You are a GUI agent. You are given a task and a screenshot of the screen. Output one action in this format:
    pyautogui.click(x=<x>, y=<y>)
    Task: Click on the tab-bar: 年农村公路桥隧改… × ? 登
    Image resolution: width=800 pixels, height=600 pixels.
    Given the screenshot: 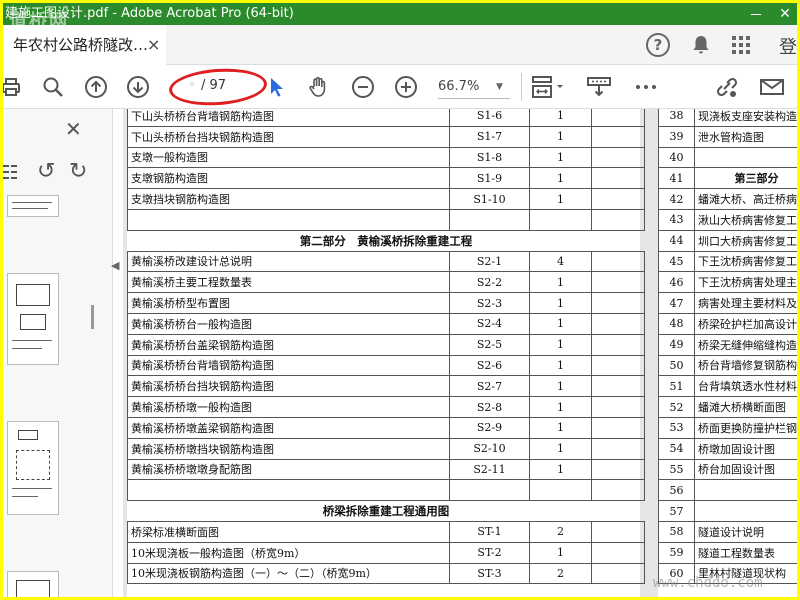 What is the action you would take?
    pyautogui.click(x=400, y=45)
    